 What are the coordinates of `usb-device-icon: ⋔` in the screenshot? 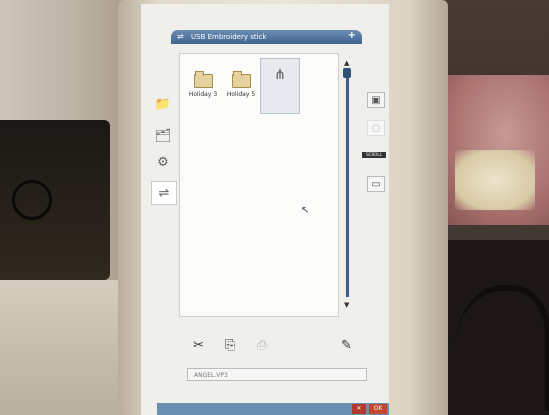 It's located at (280, 75).